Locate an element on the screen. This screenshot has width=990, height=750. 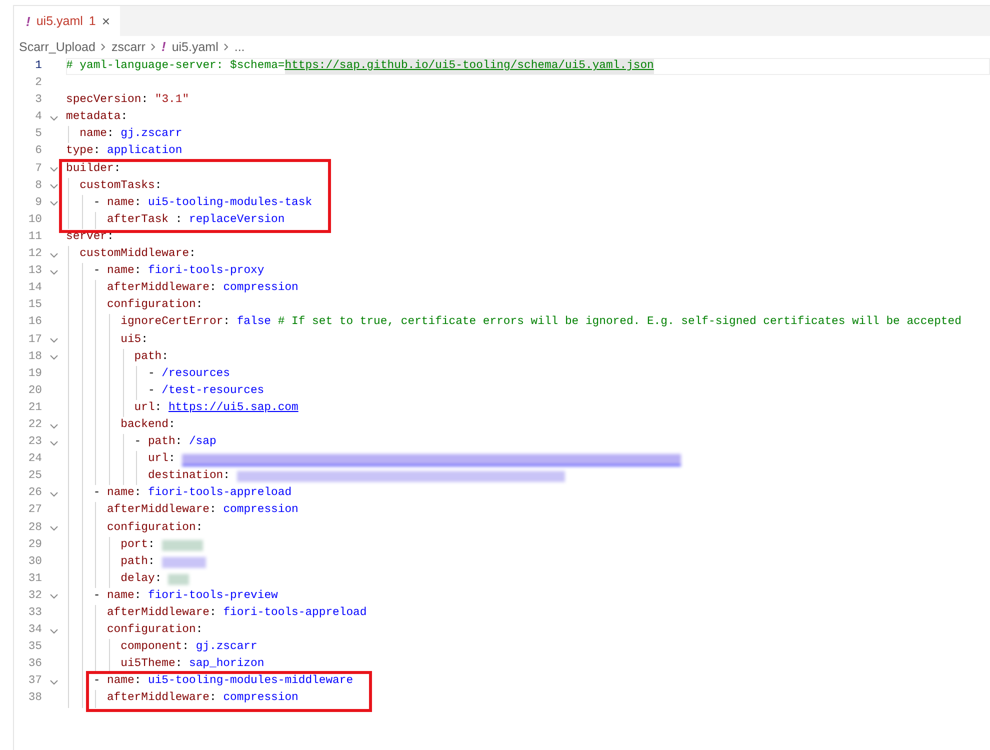
line-number: 4 is located at coordinates (38, 118).